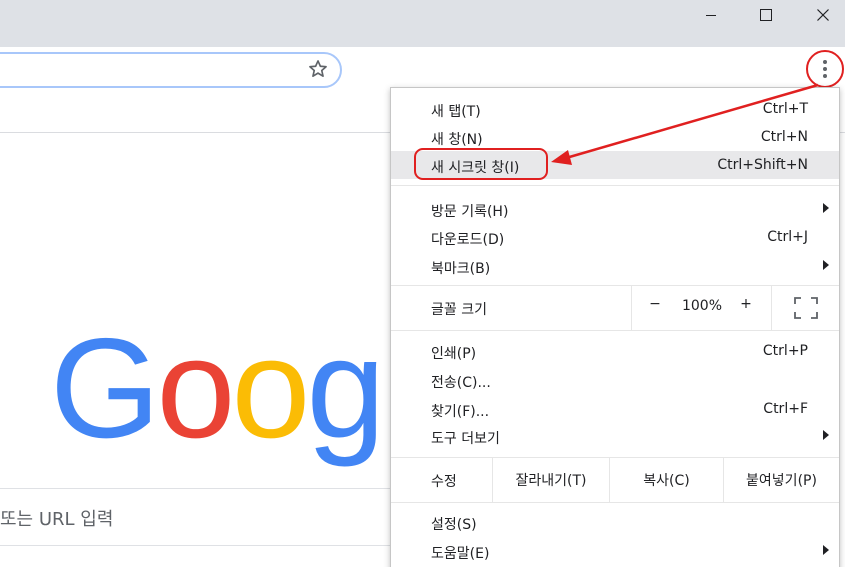  I want to click on menu-item-shortcut: Ctrl+T, so click(785, 109).